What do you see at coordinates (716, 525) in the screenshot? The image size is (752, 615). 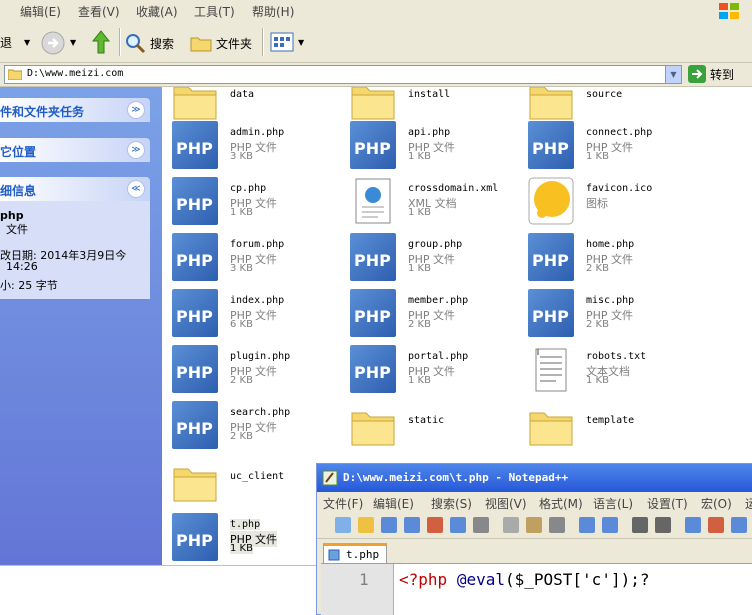 I see `zoom-out-icon` at bounding box center [716, 525].